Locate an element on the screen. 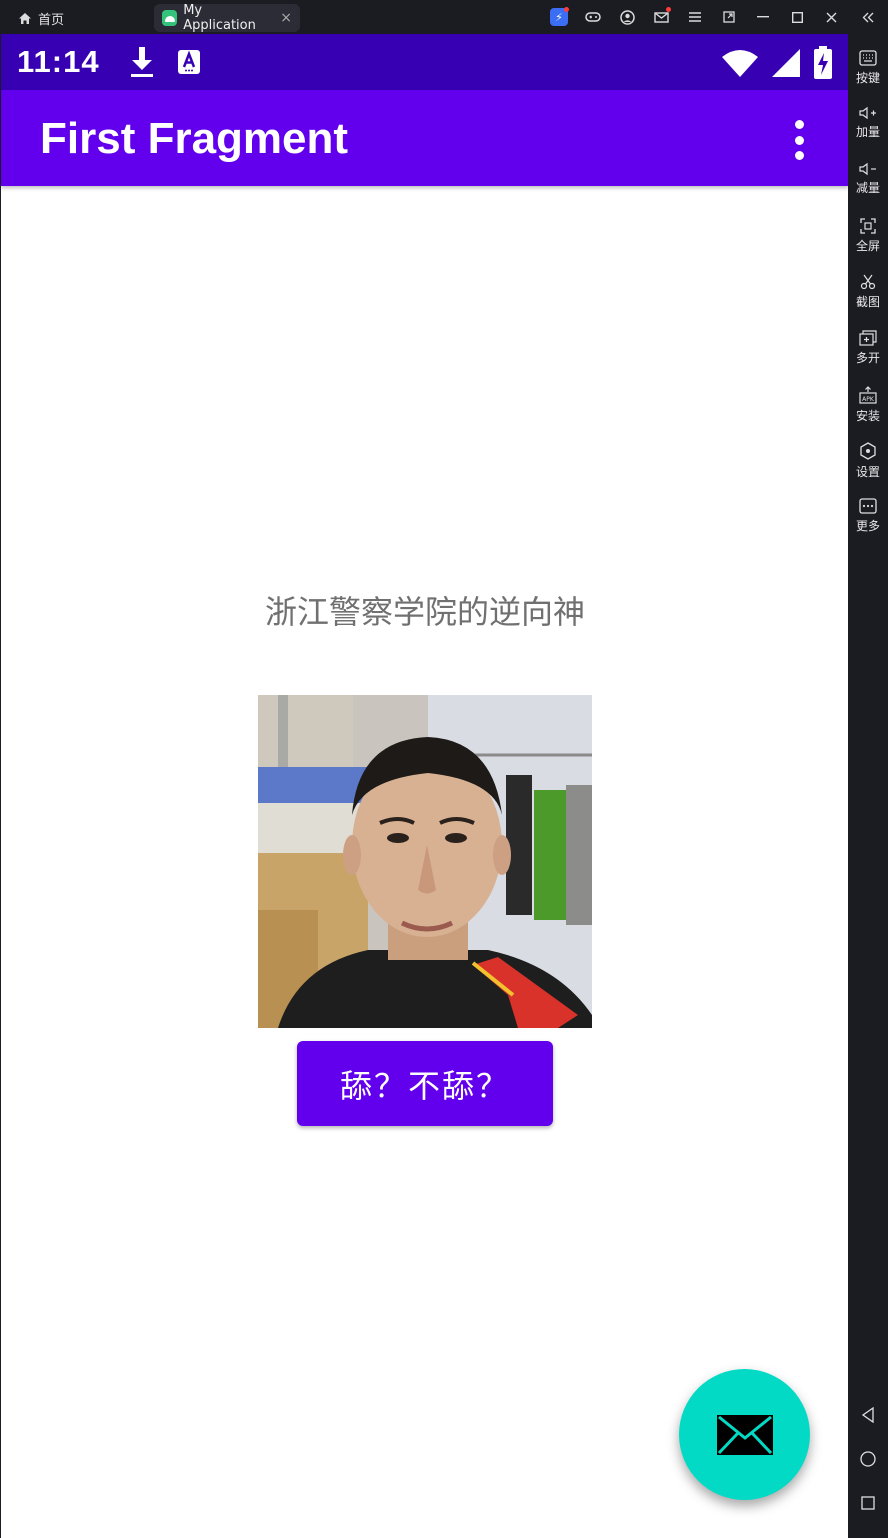 This screenshot has height=1538, width=888. fullscreen-icon is located at coordinates (868, 226).